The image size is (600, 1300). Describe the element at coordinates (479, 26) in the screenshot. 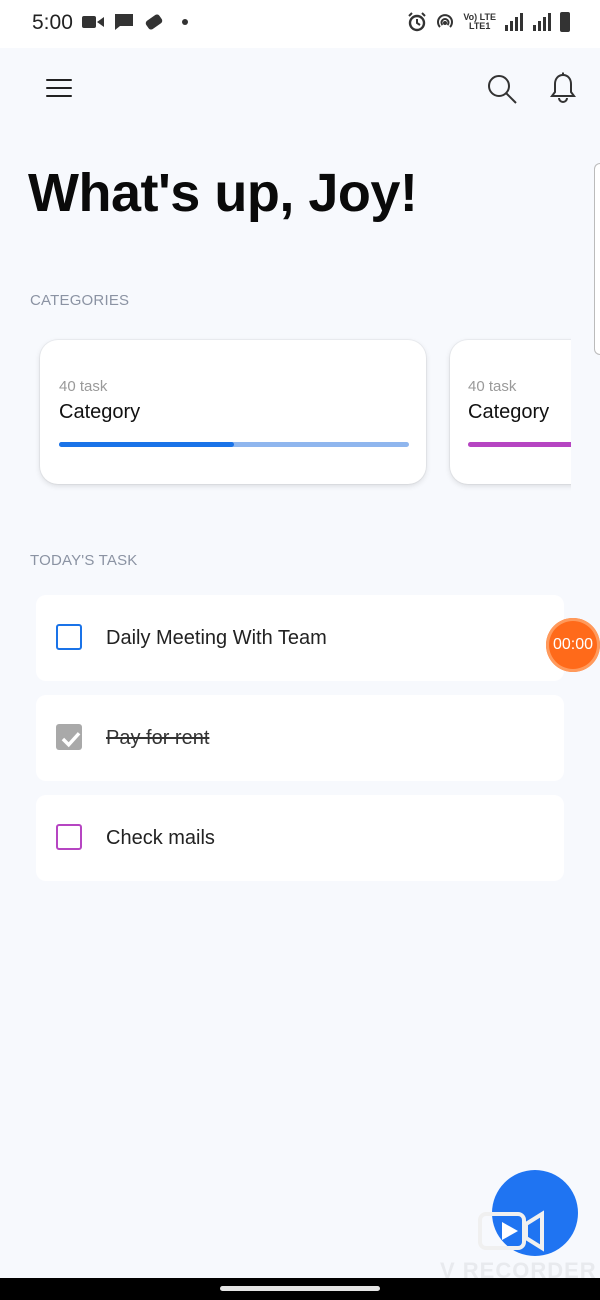

I see `network-bottom: LTE1` at that location.